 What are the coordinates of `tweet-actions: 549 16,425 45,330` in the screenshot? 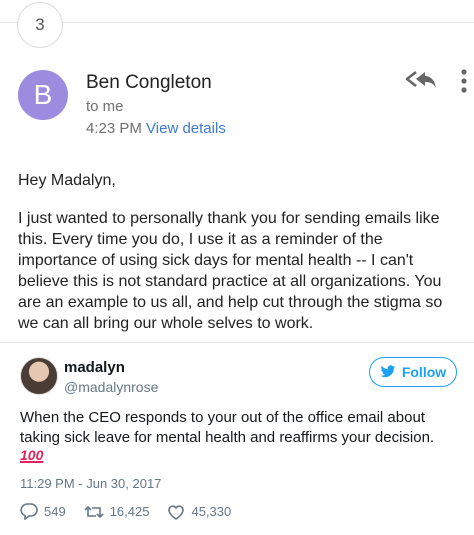 It's located at (125, 511).